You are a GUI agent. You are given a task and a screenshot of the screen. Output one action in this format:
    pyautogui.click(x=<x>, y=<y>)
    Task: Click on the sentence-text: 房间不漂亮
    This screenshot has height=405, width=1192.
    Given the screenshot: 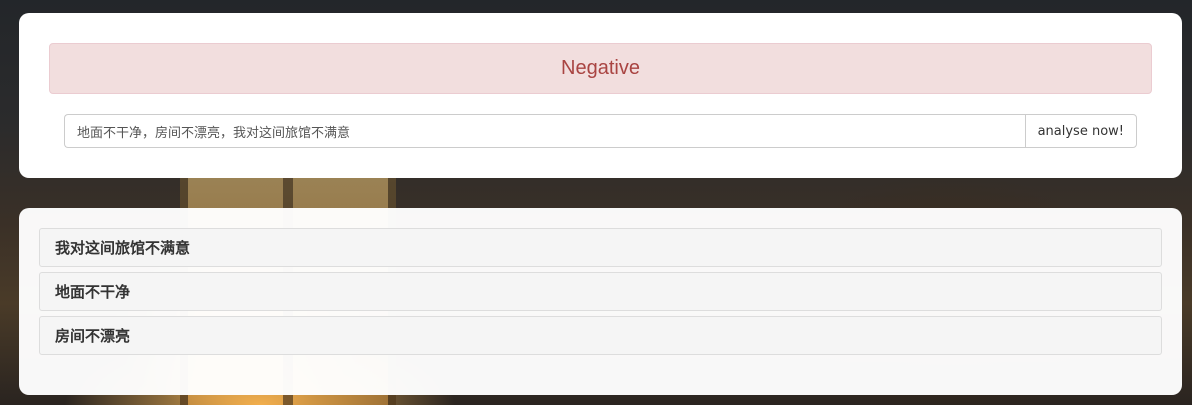 What is the action you would take?
    pyautogui.click(x=93, y=336)
    